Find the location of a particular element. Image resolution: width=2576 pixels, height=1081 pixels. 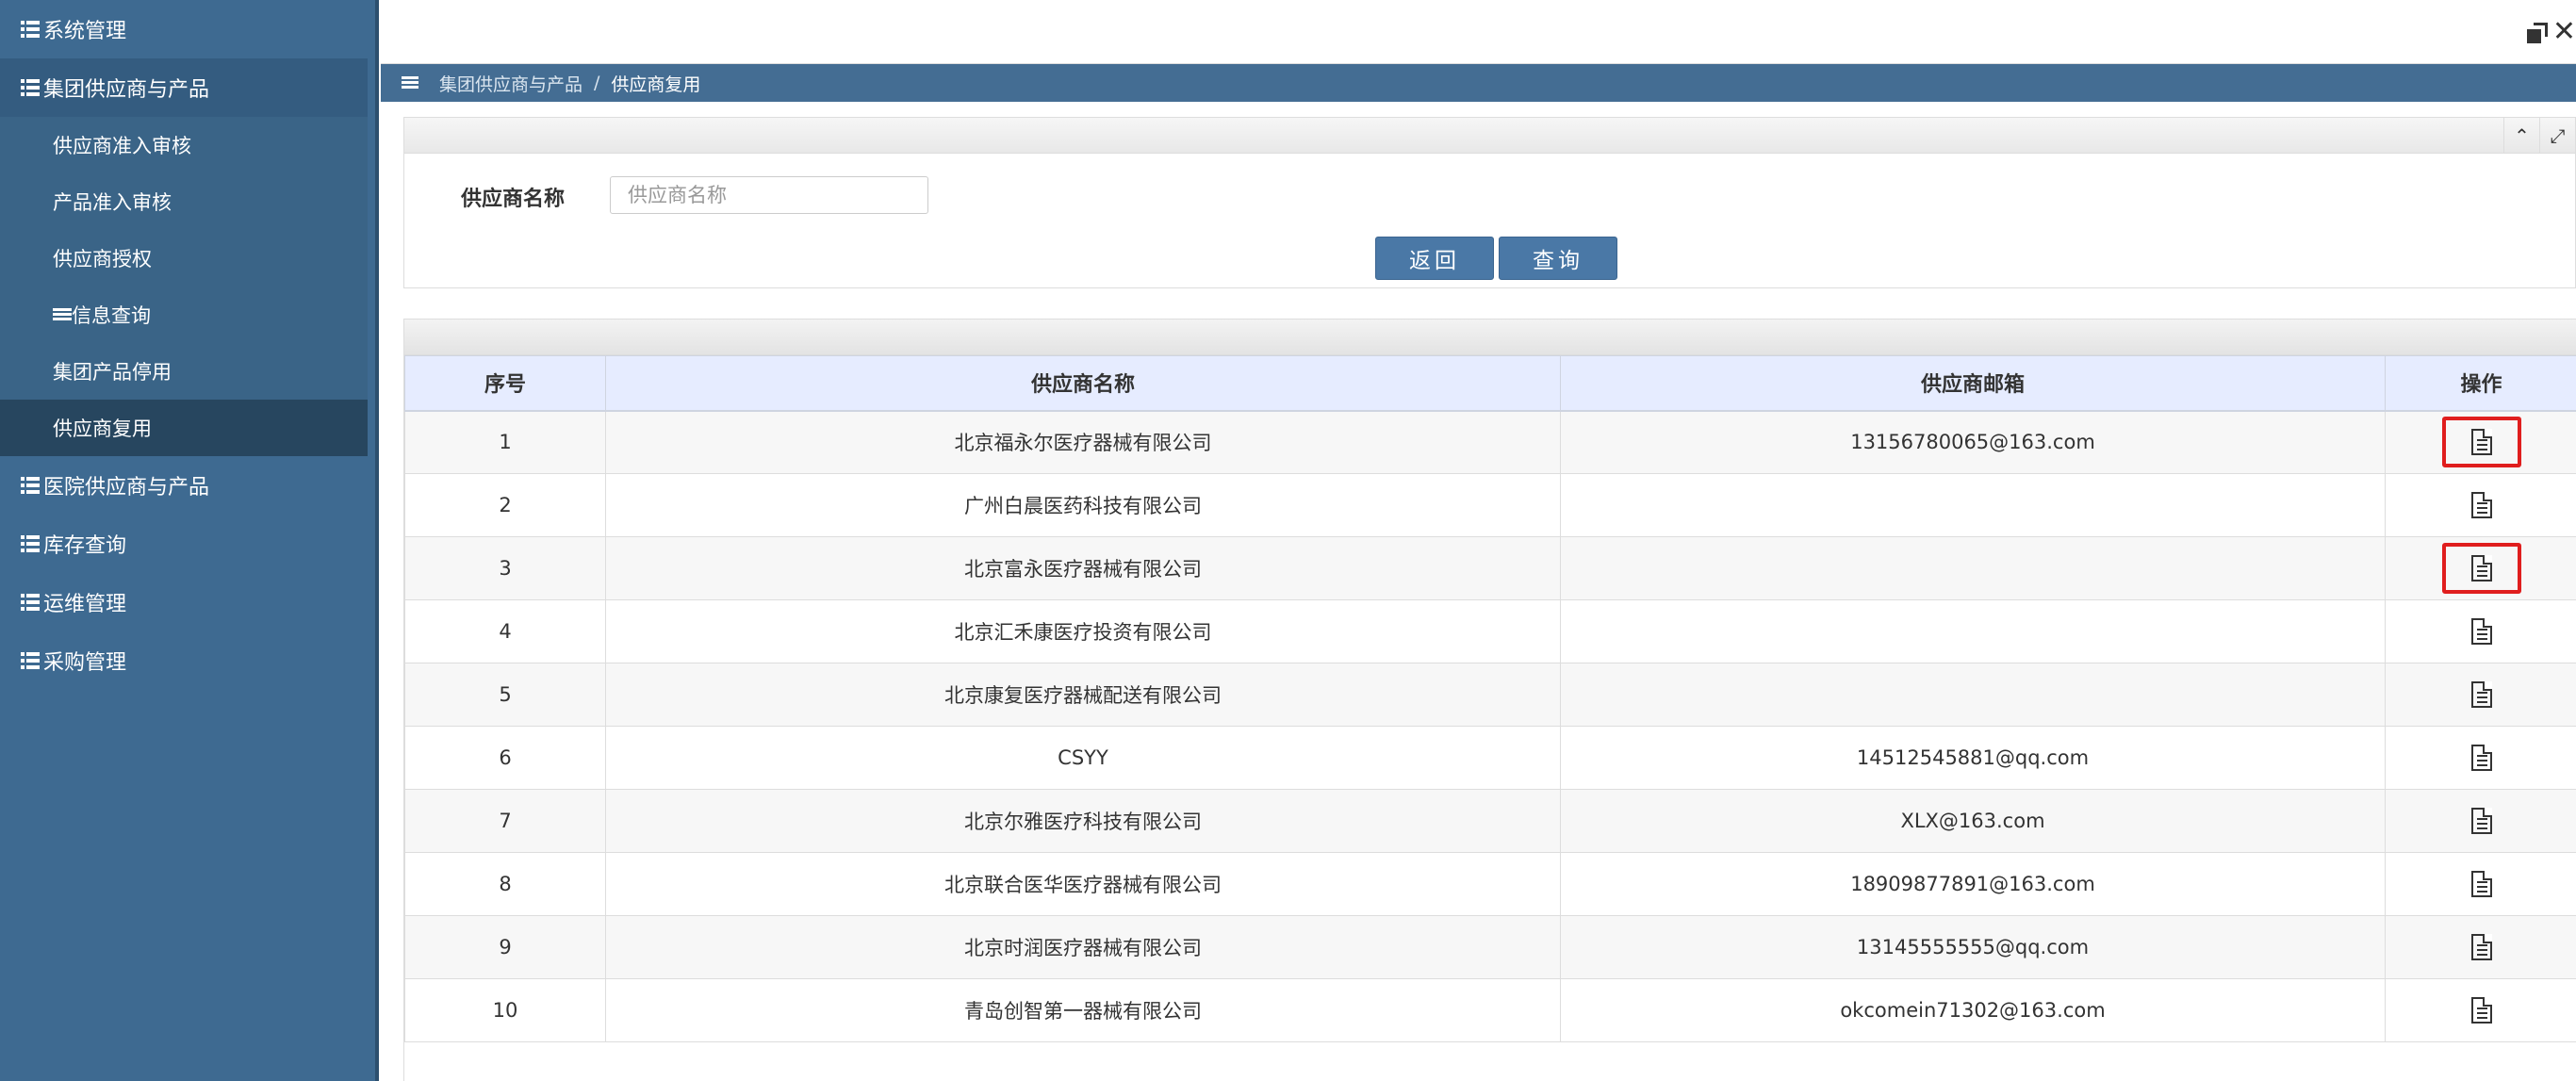

query-button: 查询 is located at coordinates (1558, 258).